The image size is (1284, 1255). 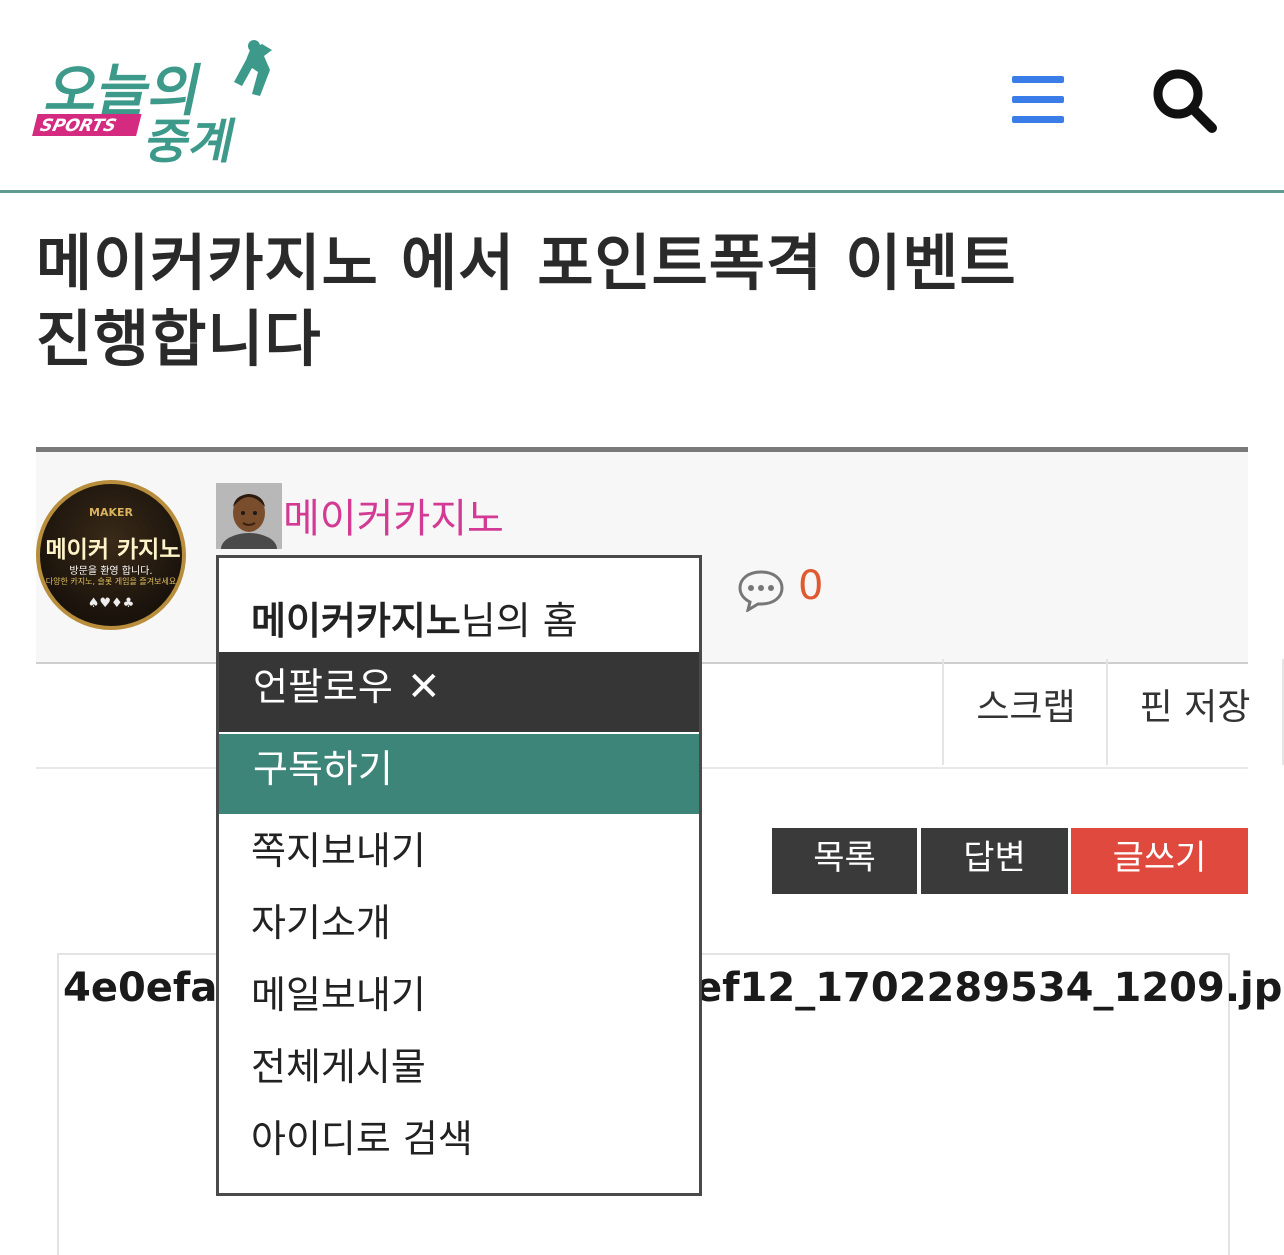 I want to click on logo-badge-text: SPORTS, so click(x=78, y=126).